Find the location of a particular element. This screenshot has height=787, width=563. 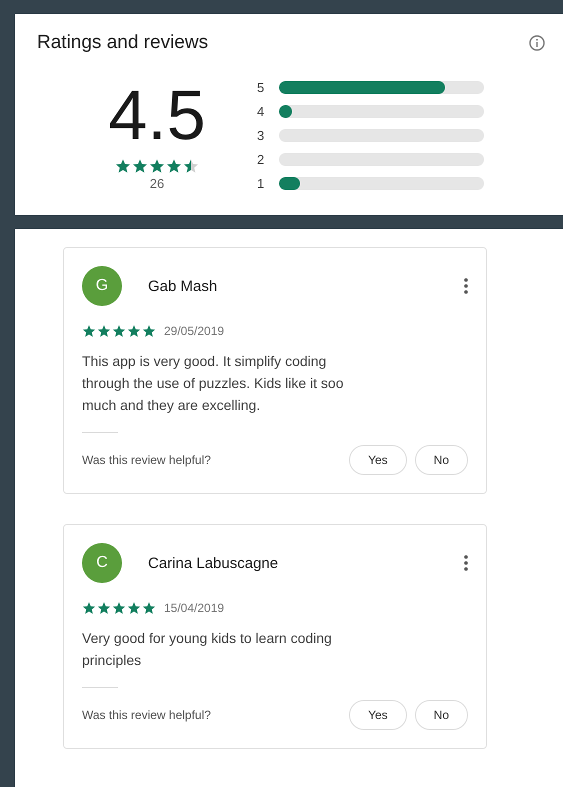

rating-count: 26 is located at coordinates (157, 183).